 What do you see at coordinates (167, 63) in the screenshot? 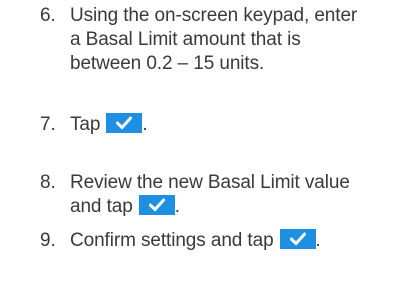
I see `step-text-line: between 0.2 – 15 units.` at bounding box center [167, 63].